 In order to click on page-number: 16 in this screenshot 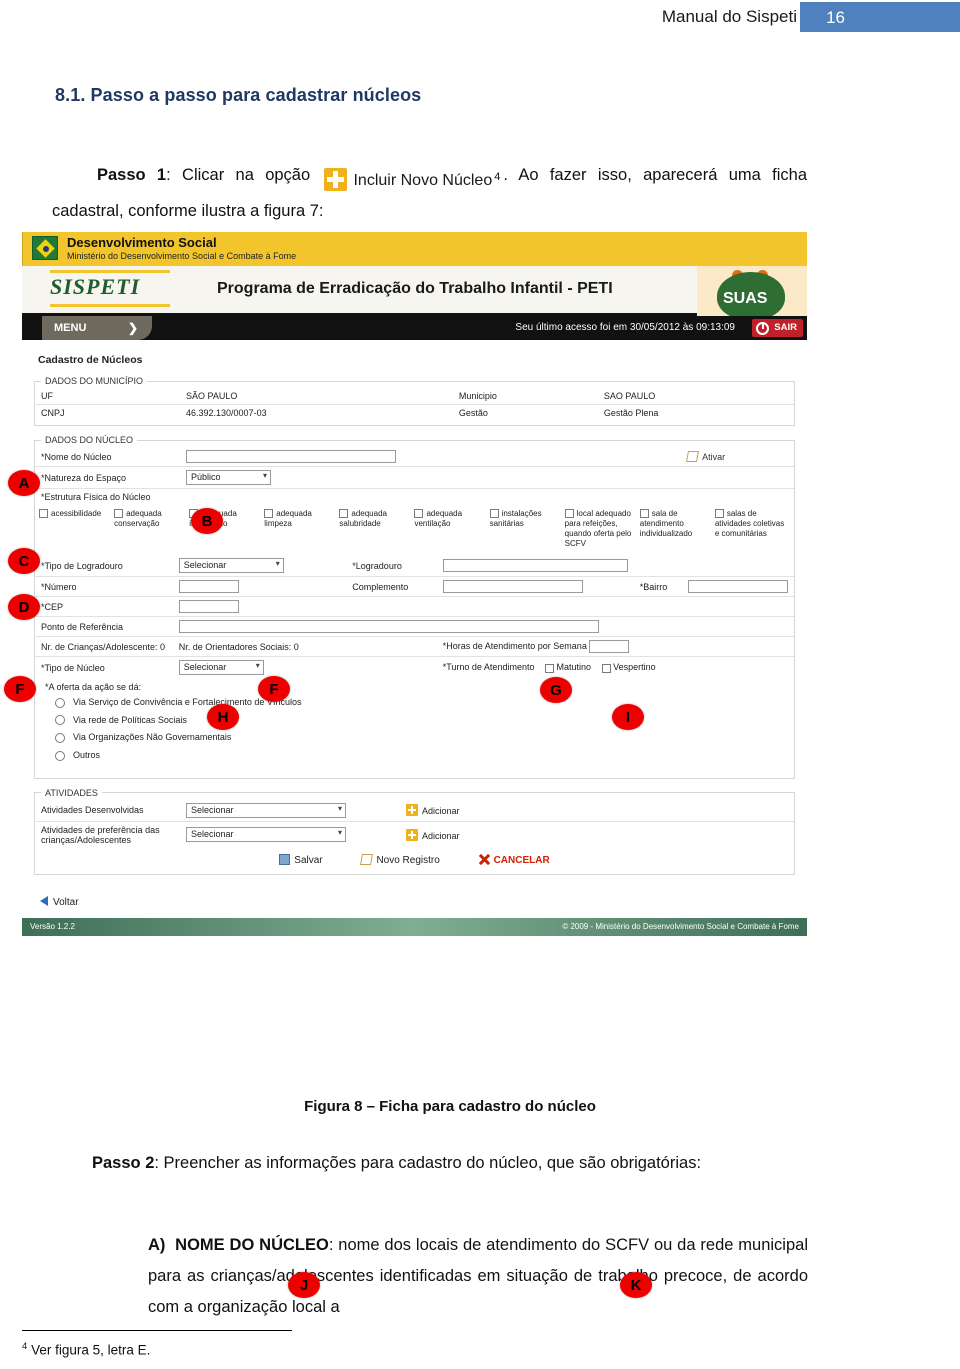, I will do `click(835, 17)`.